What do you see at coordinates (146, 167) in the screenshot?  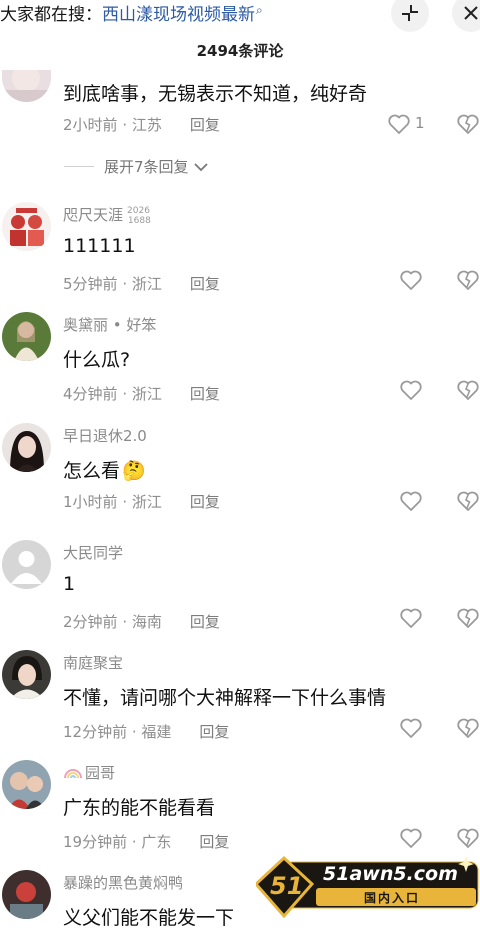 I see `expand-replies-label: 展开7条回复` at bounding box center [146, 167].